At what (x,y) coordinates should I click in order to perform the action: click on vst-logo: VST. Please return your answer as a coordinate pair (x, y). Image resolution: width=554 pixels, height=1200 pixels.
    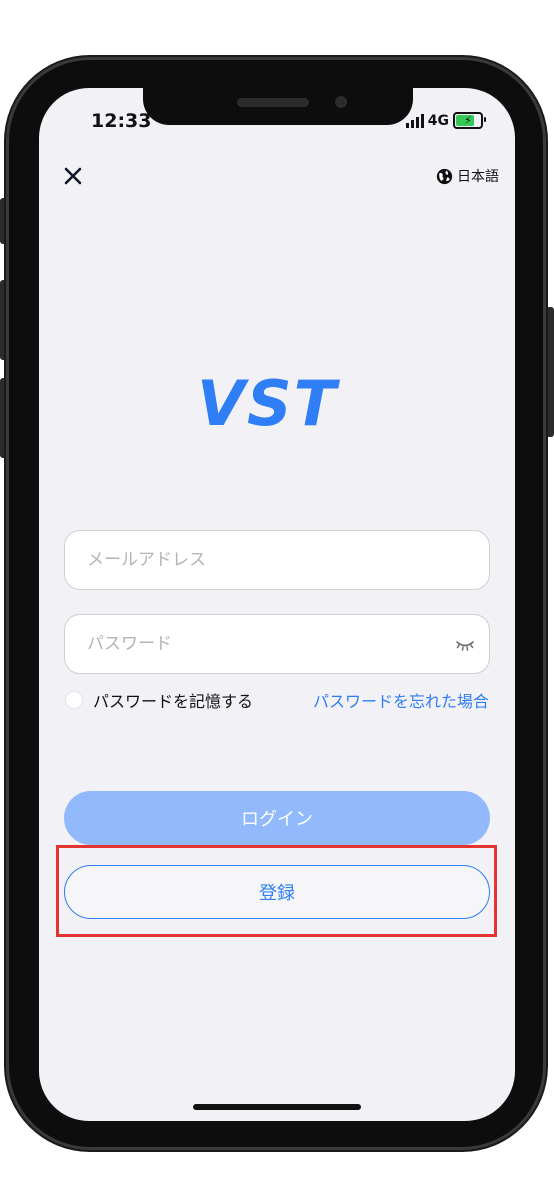
    Looking at the image, I should click on (269, 401).